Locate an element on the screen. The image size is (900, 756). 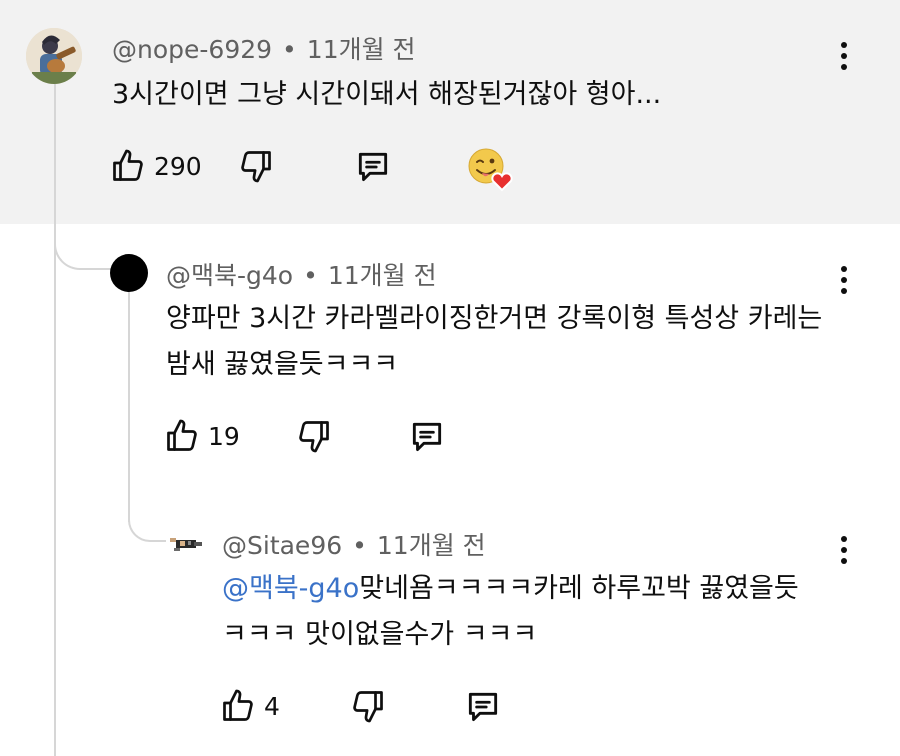
author-handle: @맥북-g4o is located at coordinates (229, 275).